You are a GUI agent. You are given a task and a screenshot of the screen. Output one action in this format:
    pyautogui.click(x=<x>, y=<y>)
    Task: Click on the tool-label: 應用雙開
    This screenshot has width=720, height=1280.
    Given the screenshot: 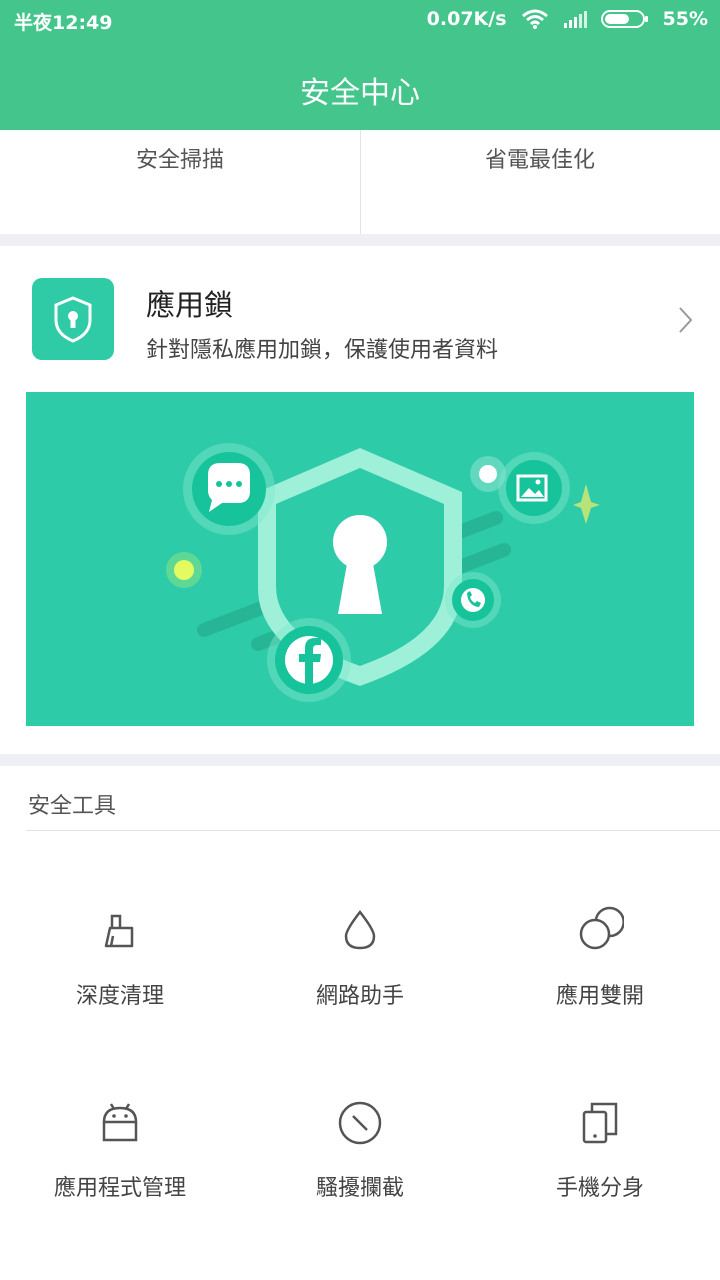 What is the action you would take?
    pyautogui.click(x=599, y=996)
    